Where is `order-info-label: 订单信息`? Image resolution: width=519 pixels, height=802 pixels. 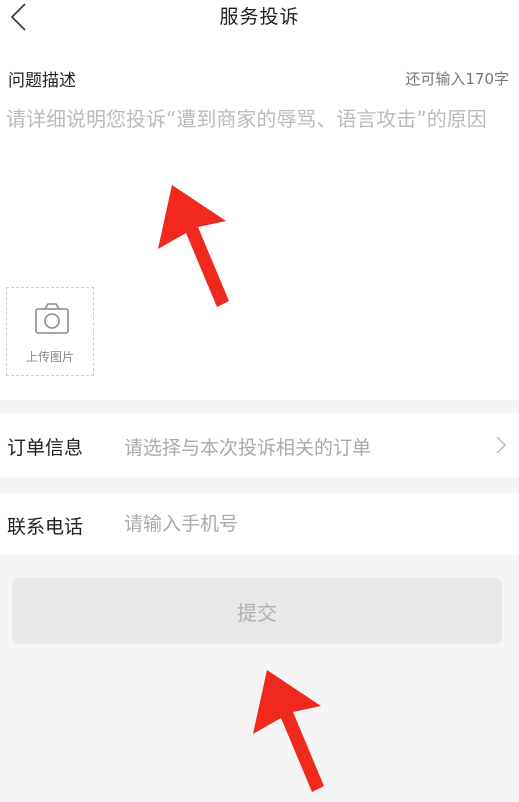 order-info-label: 订单信息 is located at coordinates (45, 448).